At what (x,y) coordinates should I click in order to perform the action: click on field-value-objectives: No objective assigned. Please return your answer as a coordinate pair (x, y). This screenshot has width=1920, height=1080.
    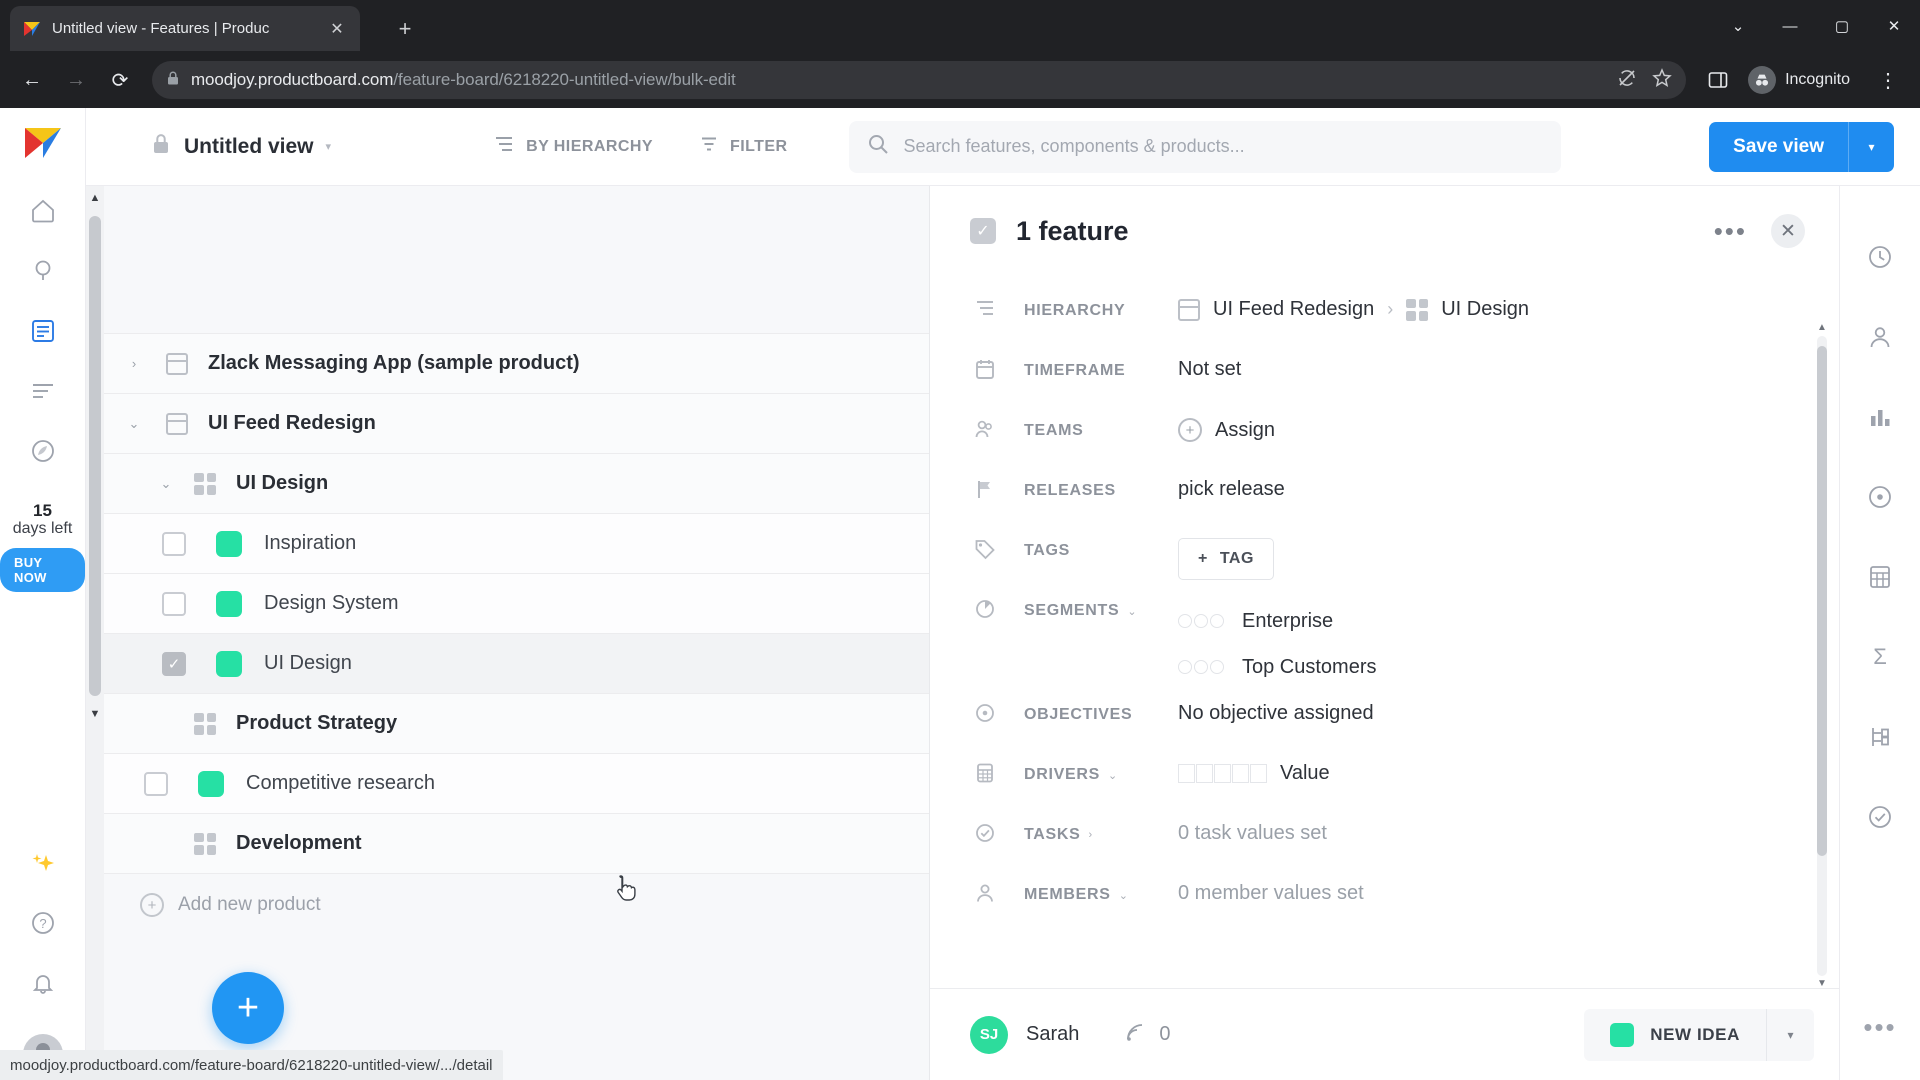
    Looking at the image, I should click on (1509, 707).